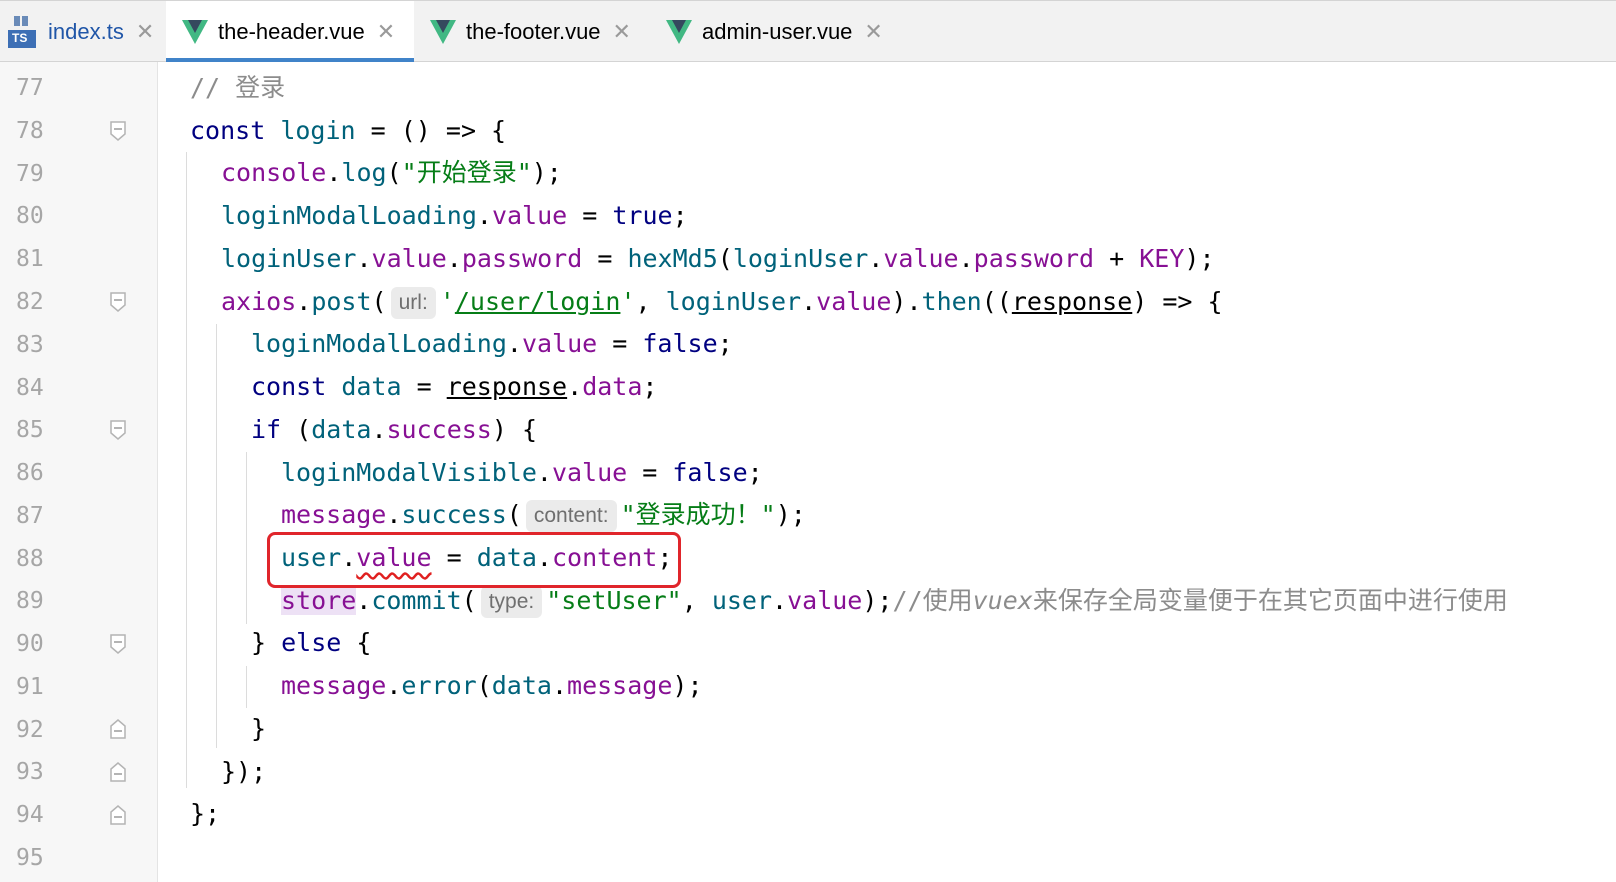 The height and width of the screenshot is (882, 1616). I want to click on code-line-78: const login = () => {, so click(348, 130).